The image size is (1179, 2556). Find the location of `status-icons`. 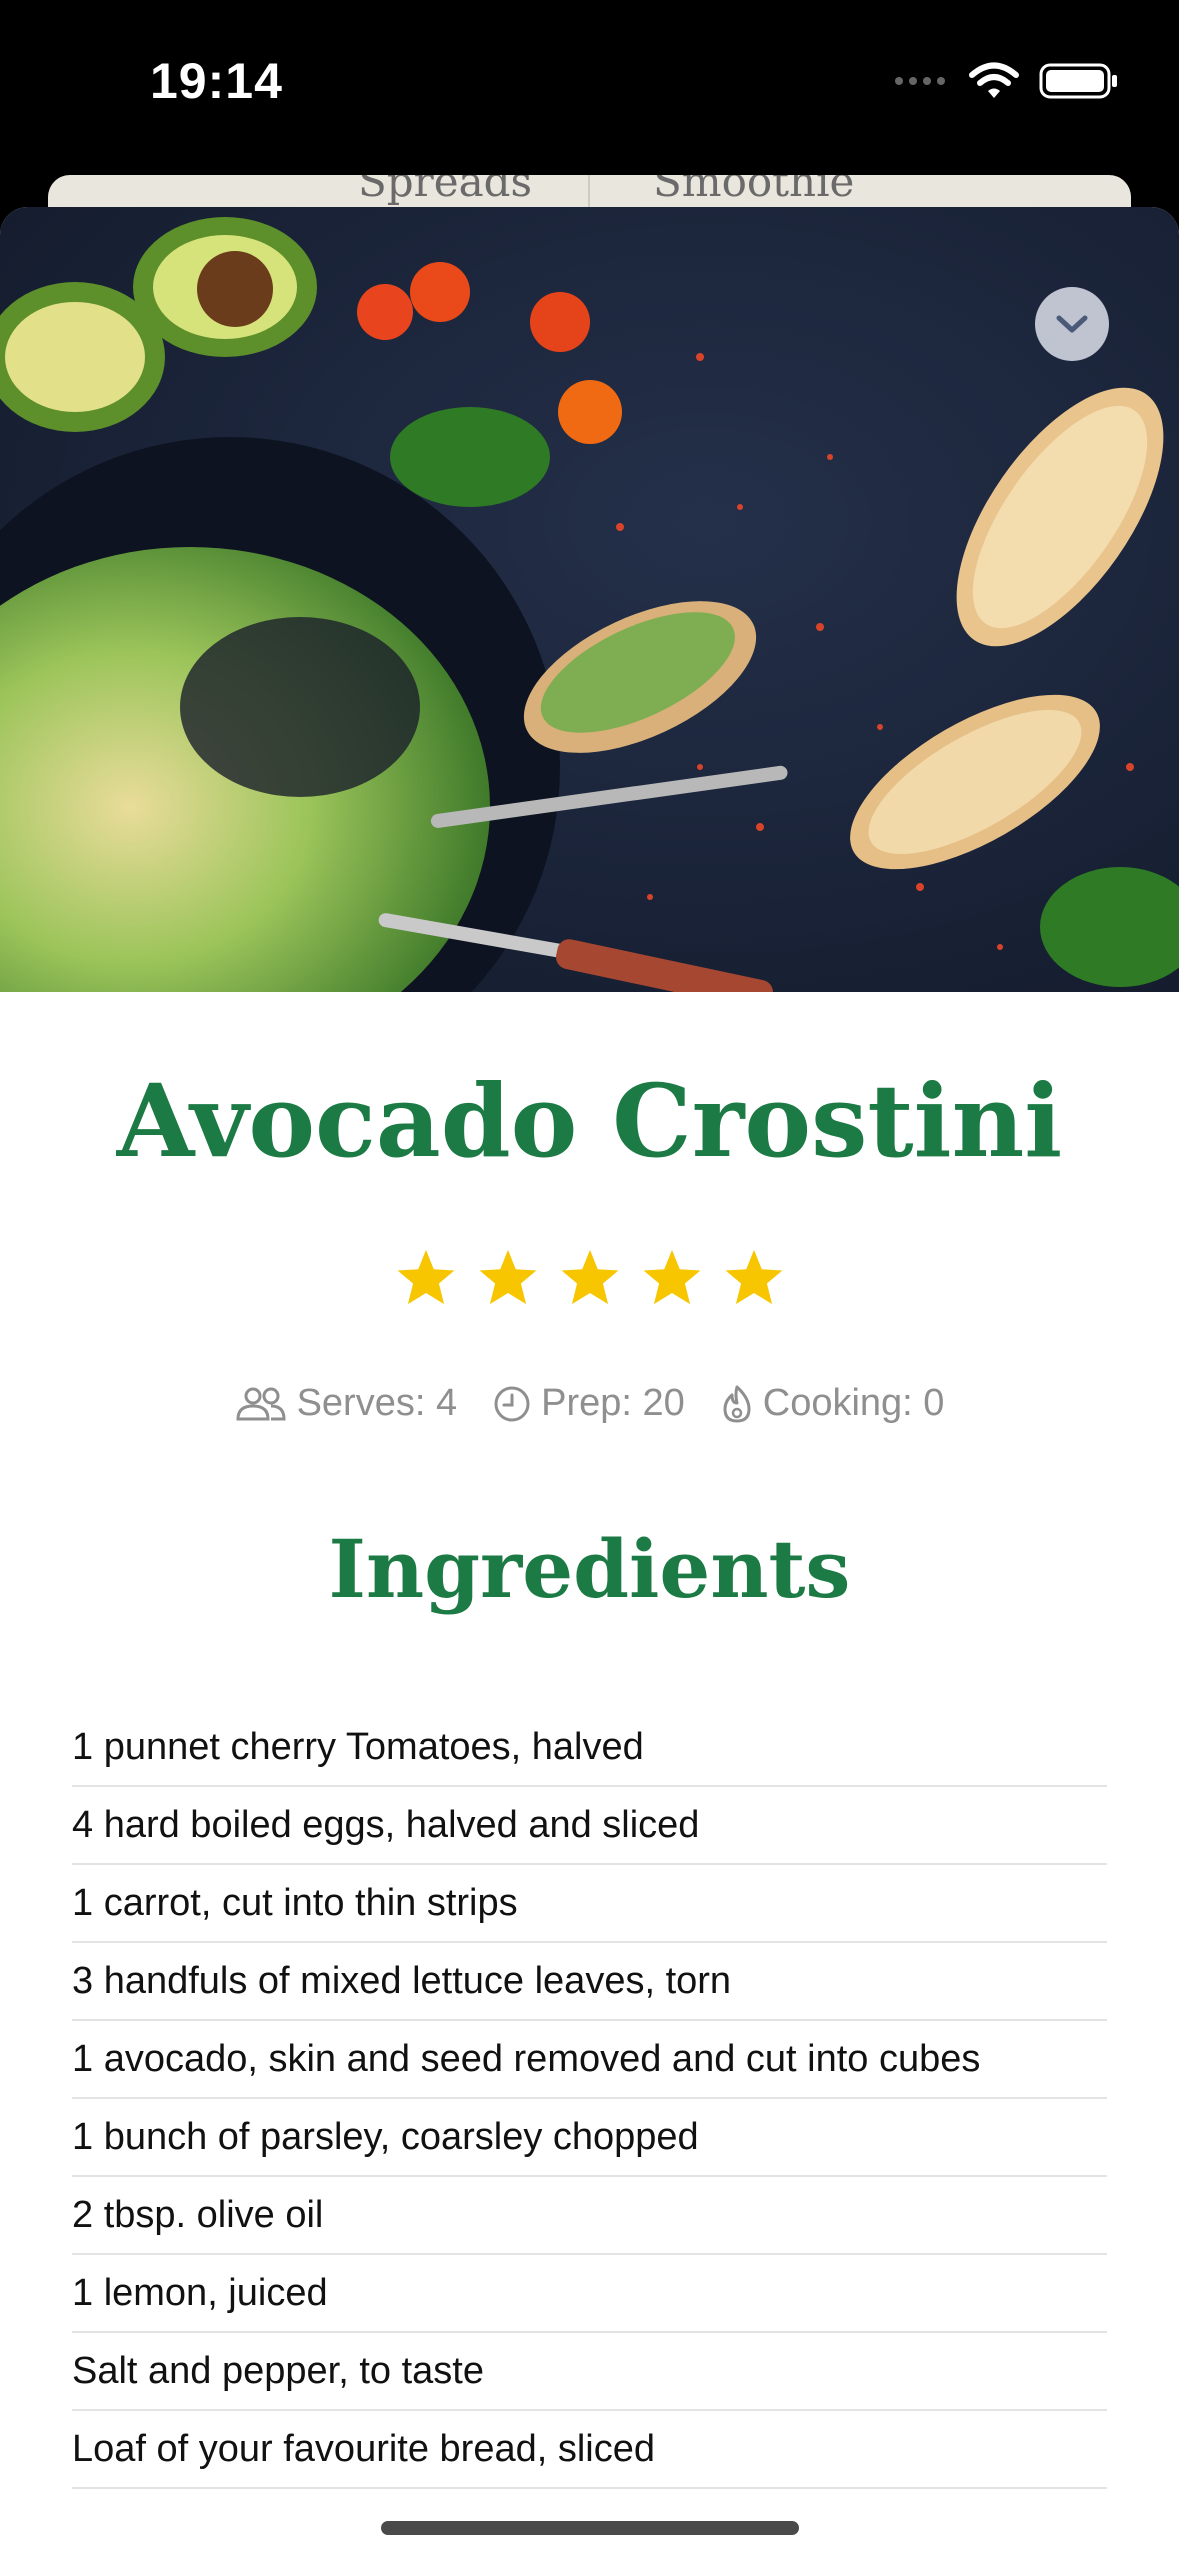

status-icons is located at coordinates (1006, 81).